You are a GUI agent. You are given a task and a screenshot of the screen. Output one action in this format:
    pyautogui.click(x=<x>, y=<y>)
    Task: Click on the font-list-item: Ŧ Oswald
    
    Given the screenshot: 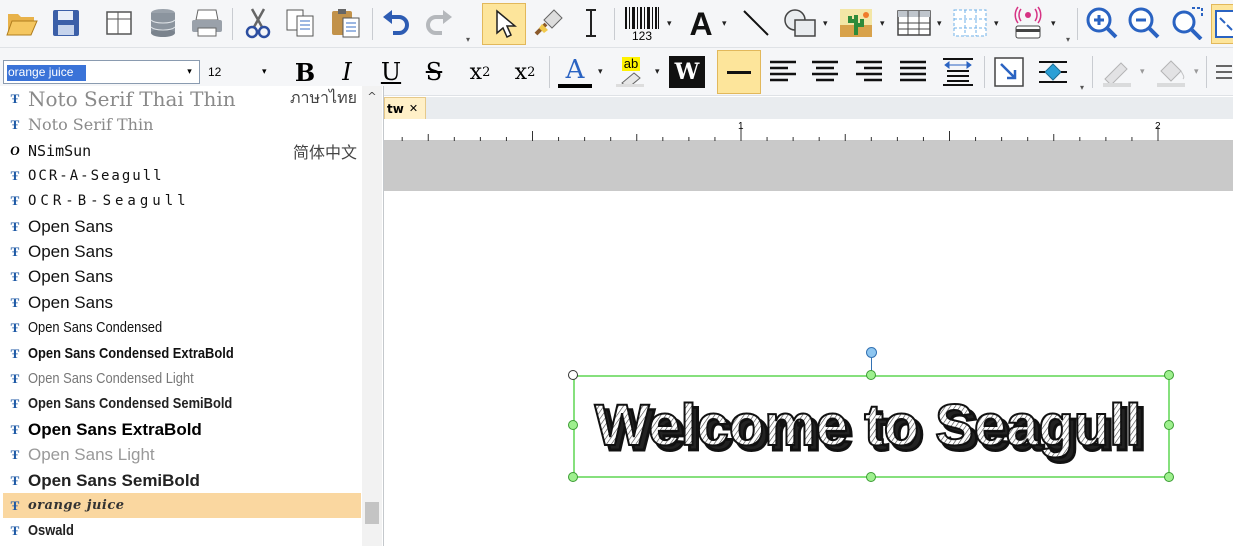 What is the action you would take?
    pyautogui.click(x=182, y=530)
    